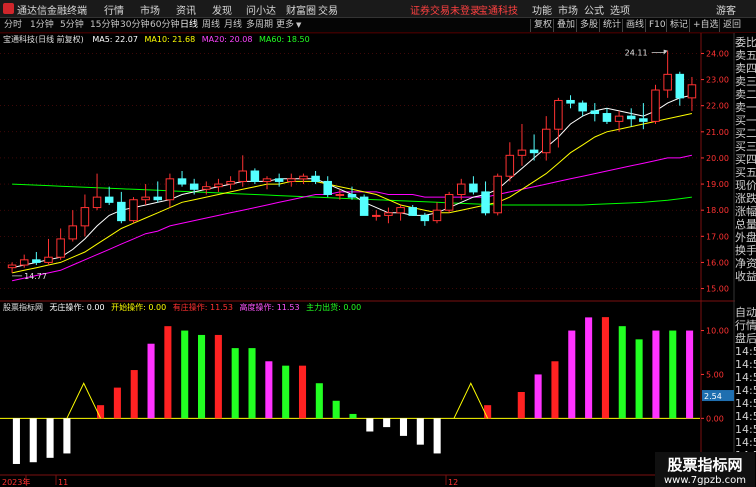 Image resolution: width=756 pixels, height=487 pixels. I want to click on quote-row-label: 买二, so click(745, 133).